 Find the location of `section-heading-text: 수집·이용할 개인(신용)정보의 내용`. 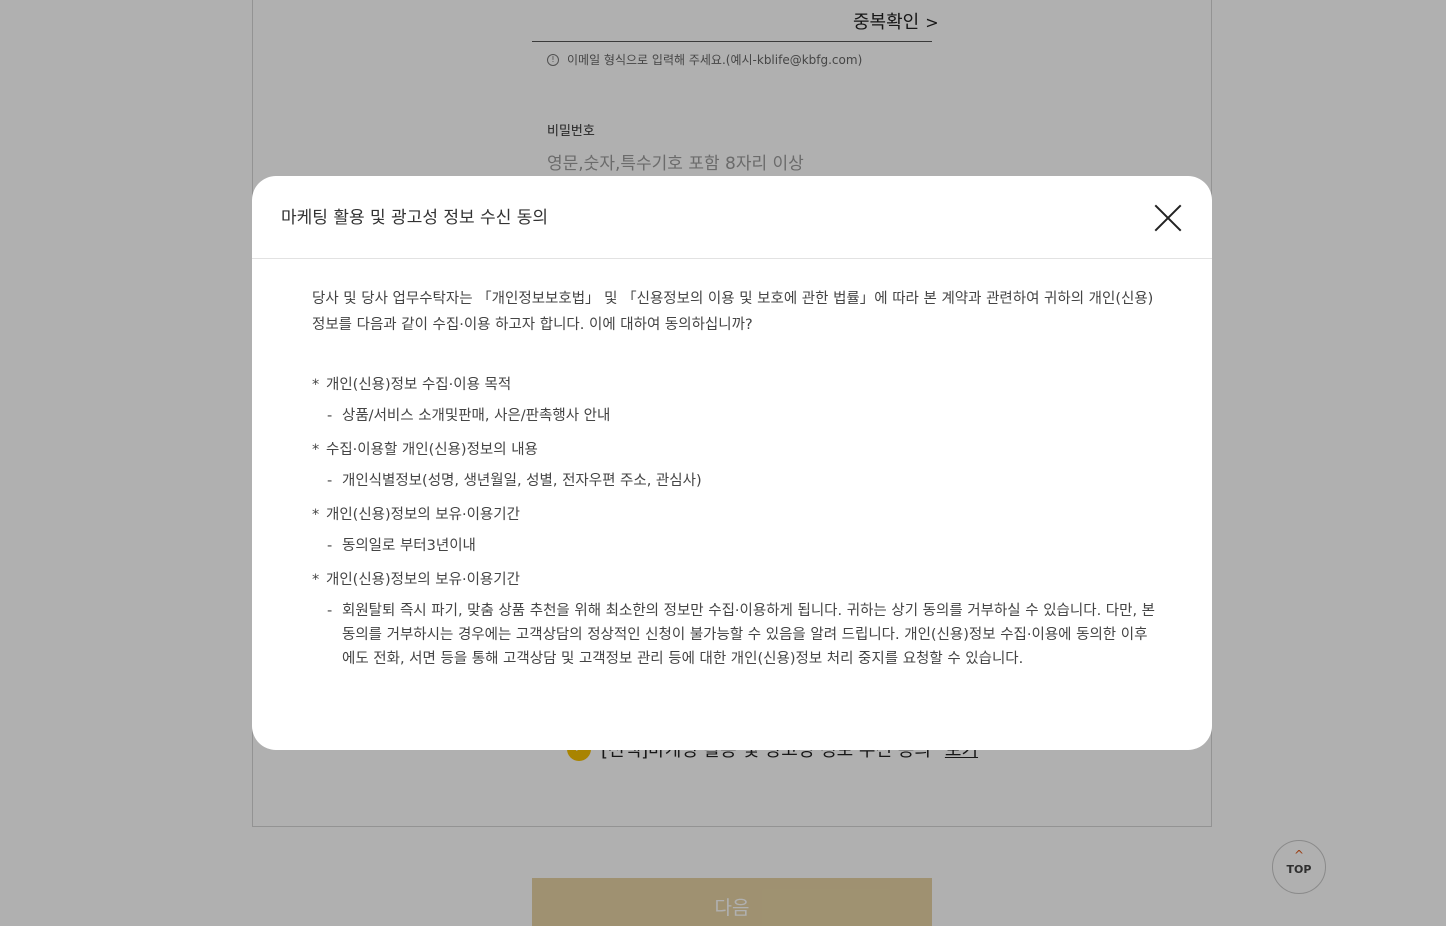

section-heading-text: 수집·이용할 개인(신용)정보의 내용 is located at coordinates (432, 450).